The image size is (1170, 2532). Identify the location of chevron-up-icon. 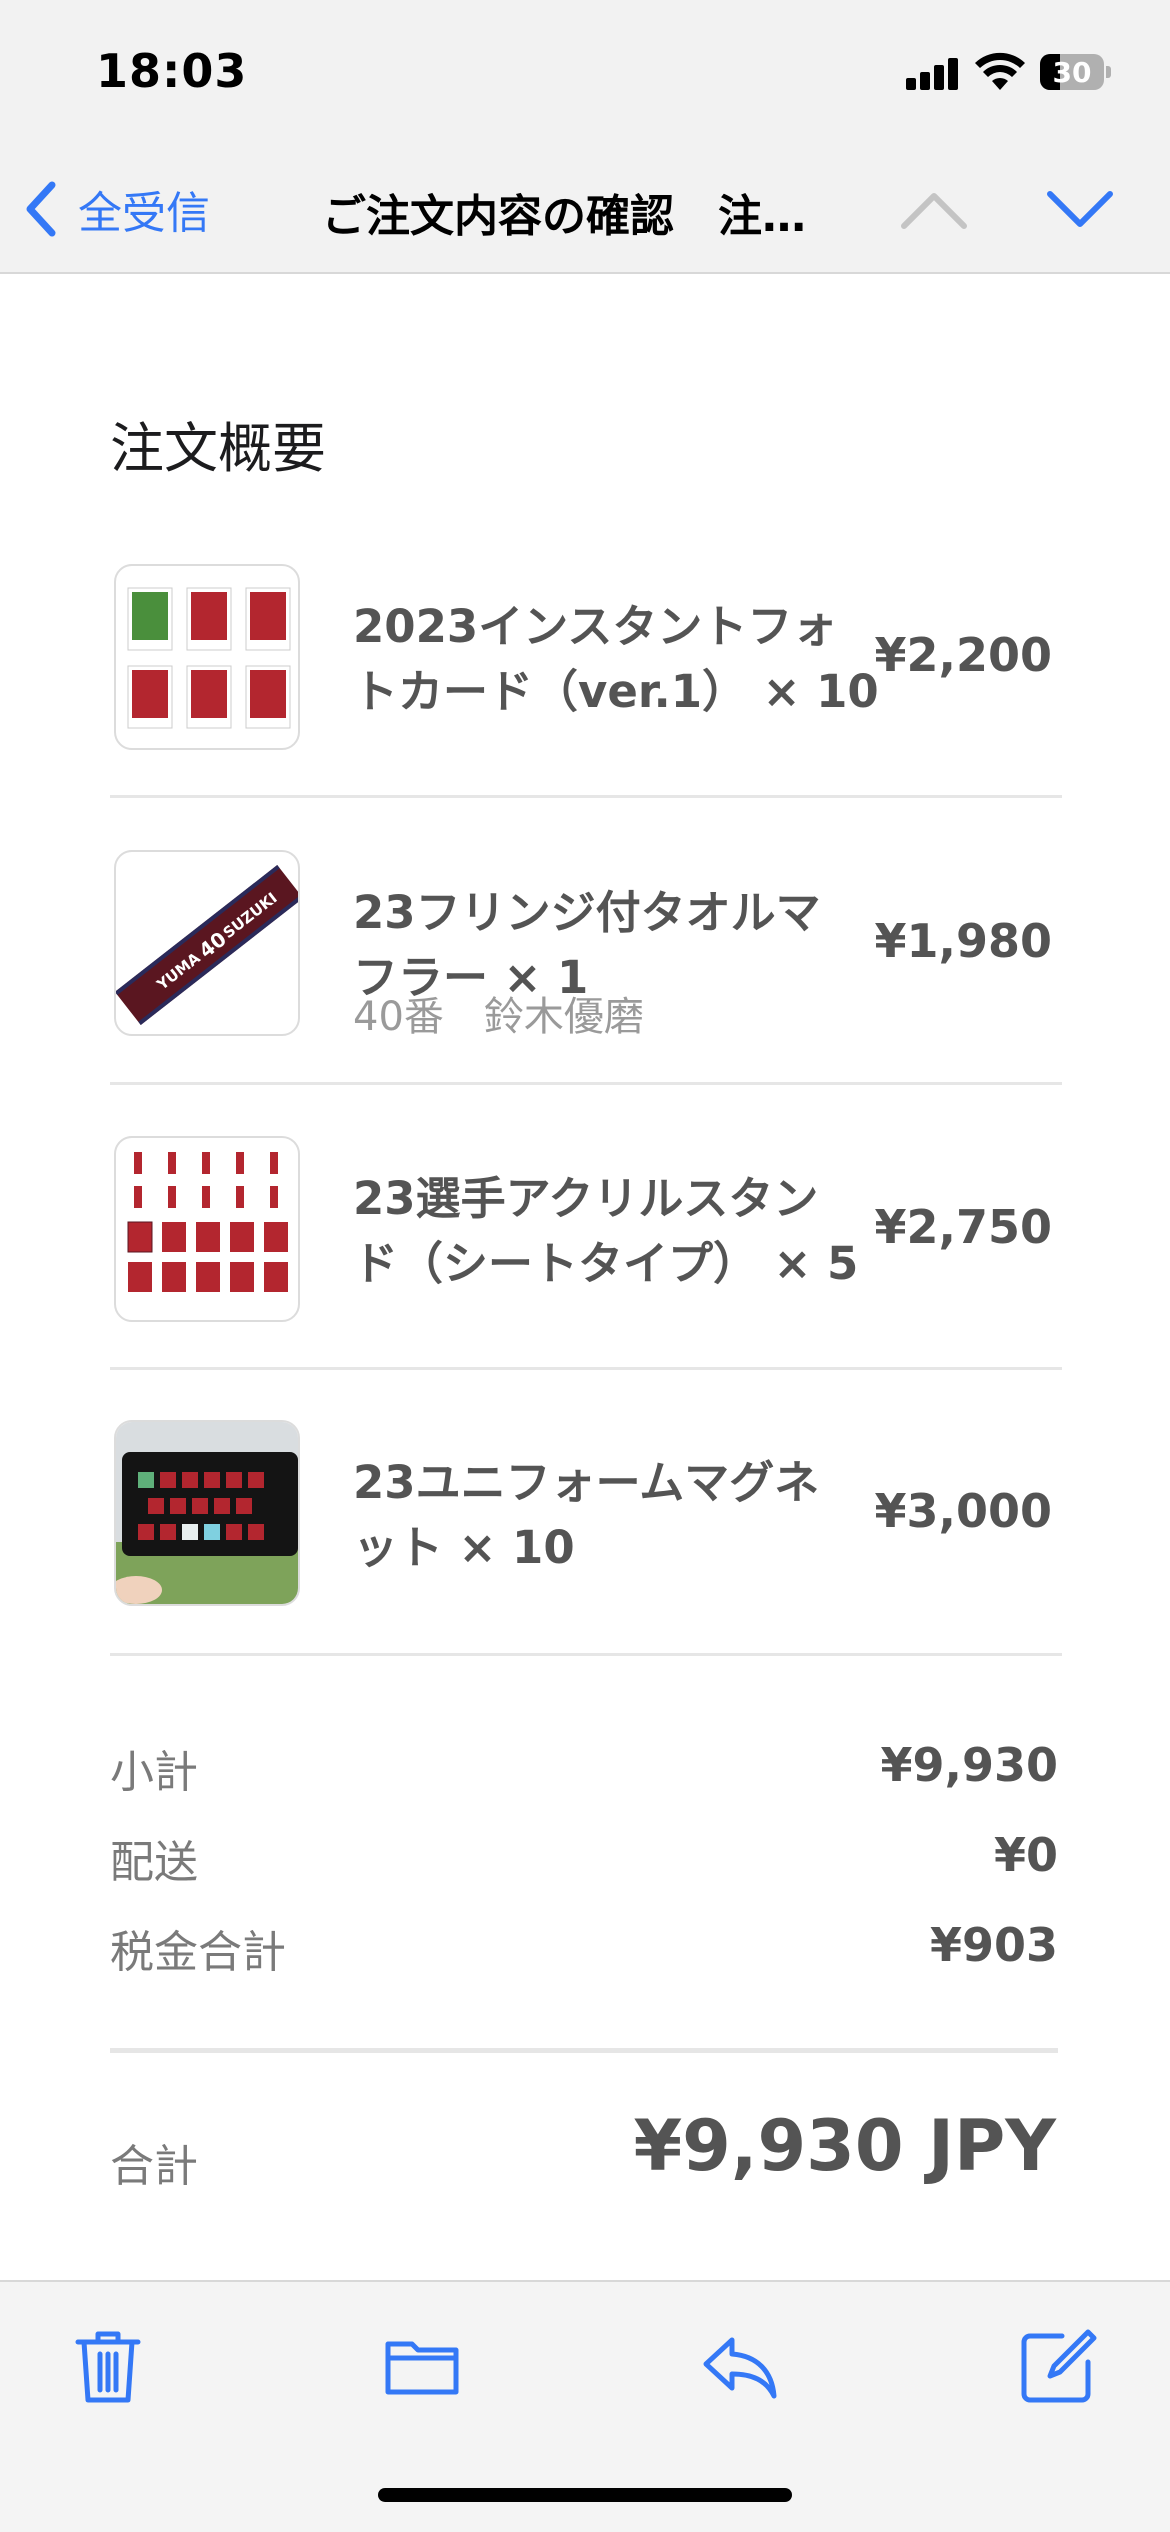
(934, 210).